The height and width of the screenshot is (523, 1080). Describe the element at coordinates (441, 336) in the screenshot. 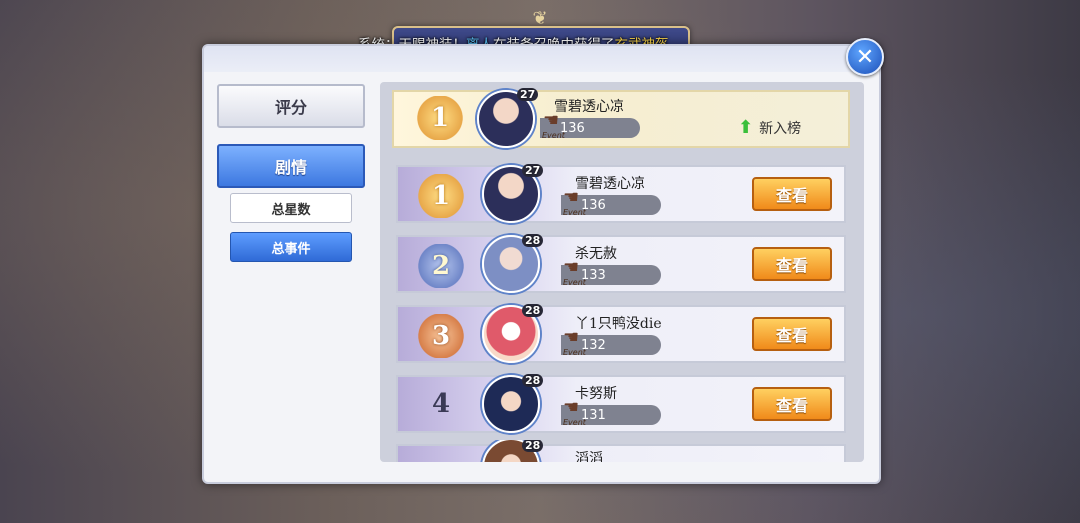

I see `rank-medal-bronze: 3` at that location.